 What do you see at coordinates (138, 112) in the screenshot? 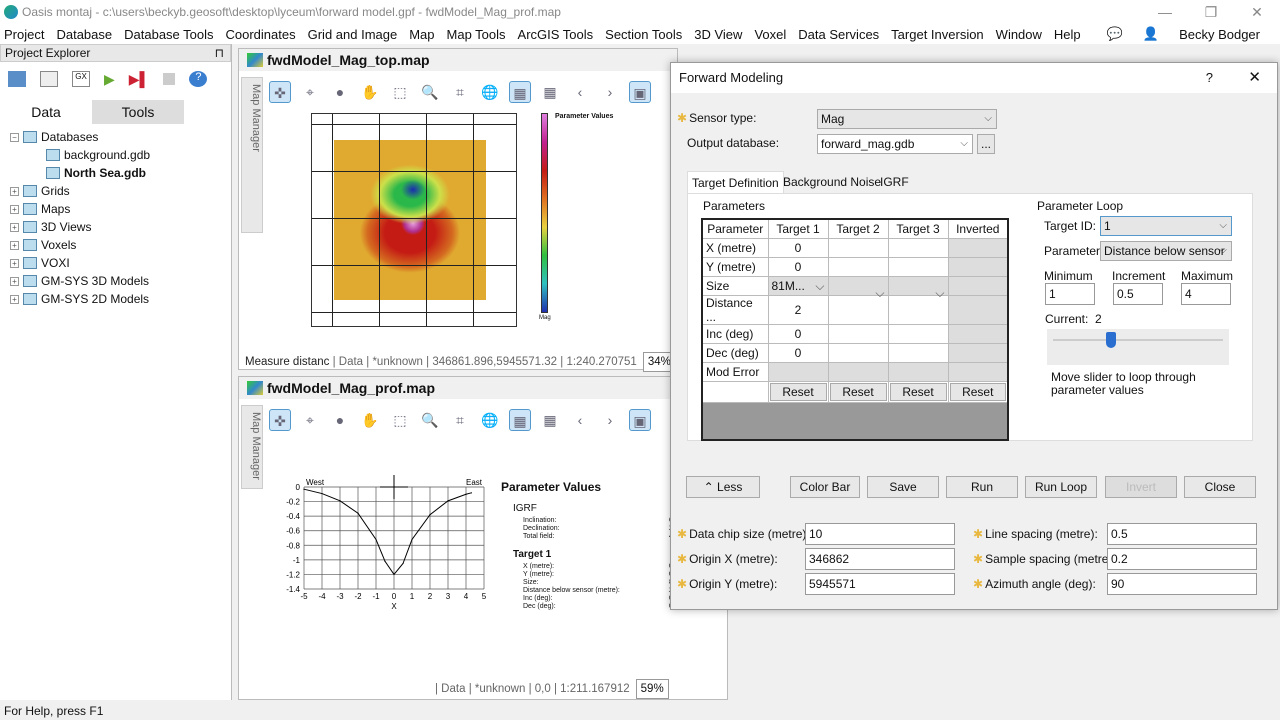
I see `tab-tools: Tools` at bounding box center [138, 112].